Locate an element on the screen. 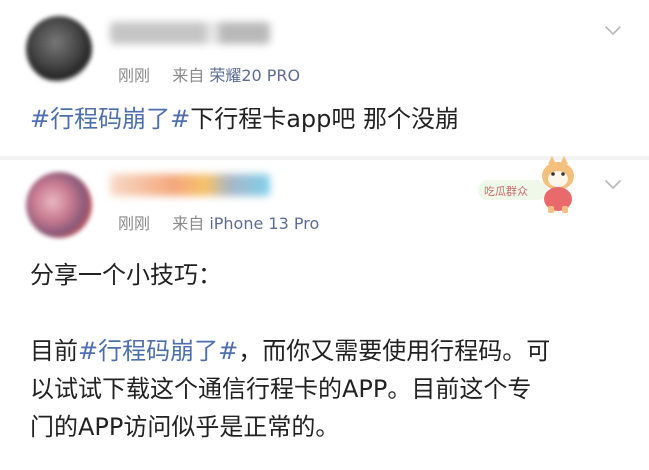 This screenshot has width=649, height=470. post-line-3: 门的APP访问似乎是正常的。 is located at coordinates (185, 427).